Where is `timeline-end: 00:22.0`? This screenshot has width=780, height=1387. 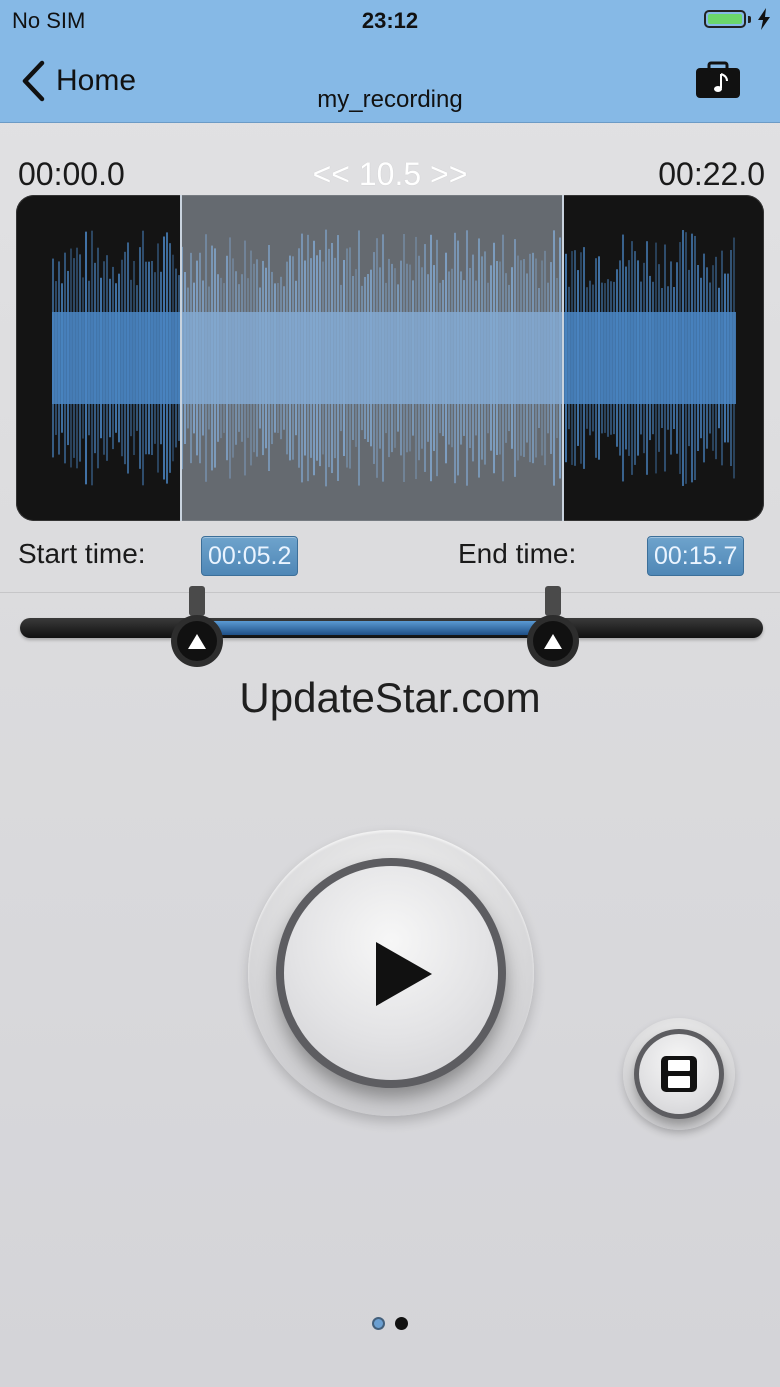
timeline-end: 00:22.0 is located at coordinates (711, 174).